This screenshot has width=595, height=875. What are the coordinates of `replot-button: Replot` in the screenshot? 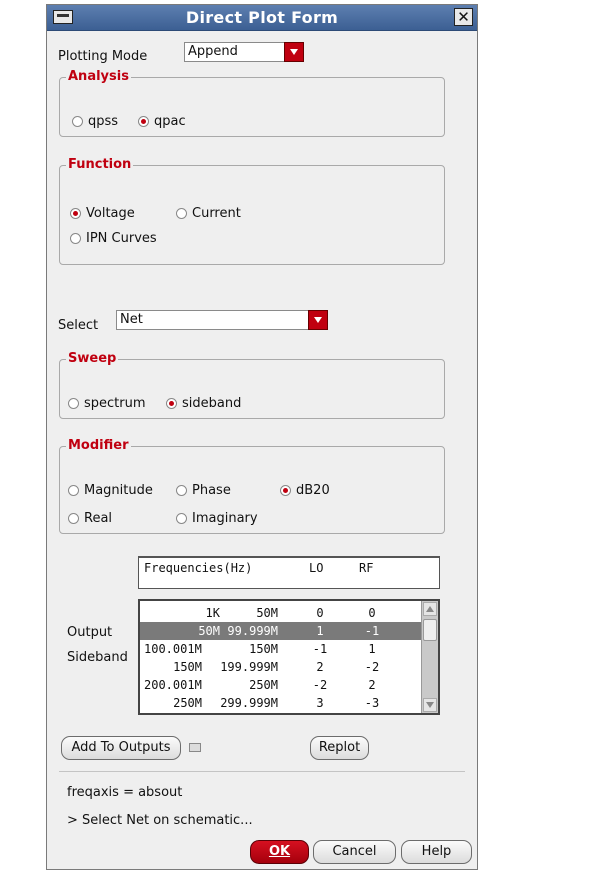 It's located at (339, 748).